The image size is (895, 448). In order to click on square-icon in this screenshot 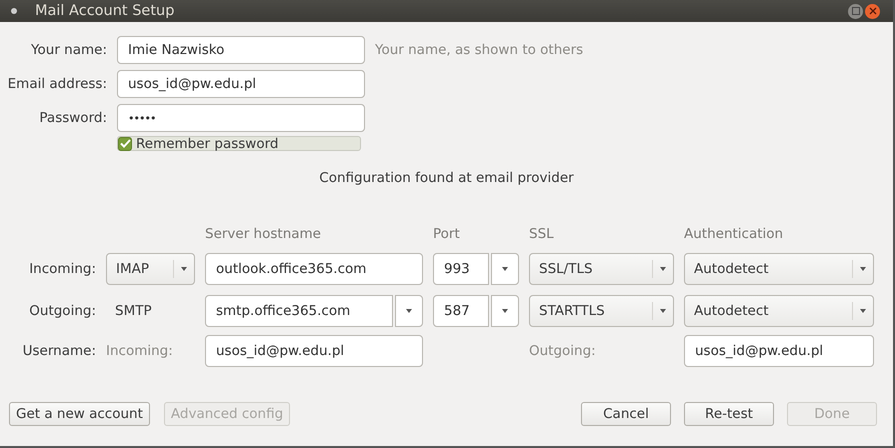, I will do `click(856, 11)`.